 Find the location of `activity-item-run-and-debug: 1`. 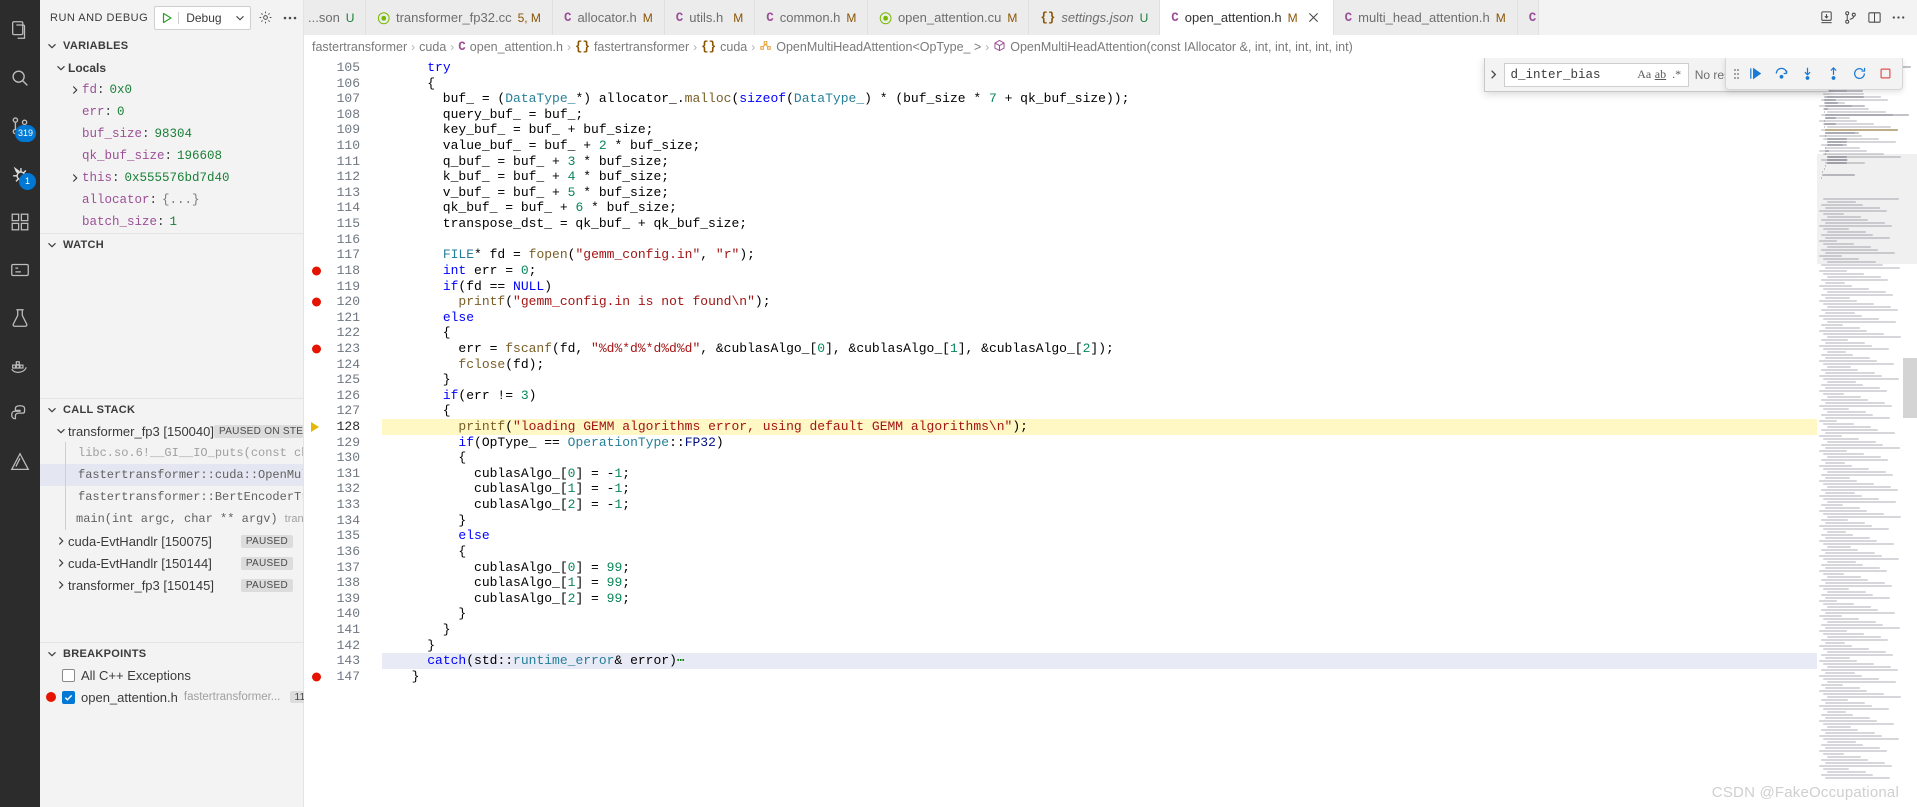

activity-item-run-and-debug: 1 is located at coordinates (20, 174).